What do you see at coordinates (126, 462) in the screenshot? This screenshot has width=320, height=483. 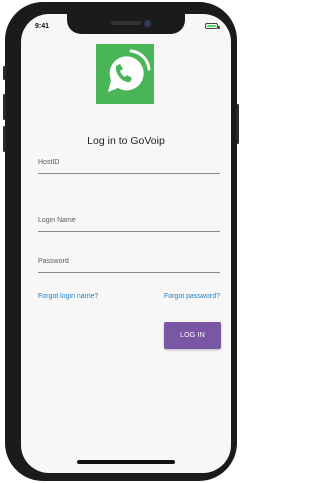 I see `home-indicator` at bounding box center [126, 462].